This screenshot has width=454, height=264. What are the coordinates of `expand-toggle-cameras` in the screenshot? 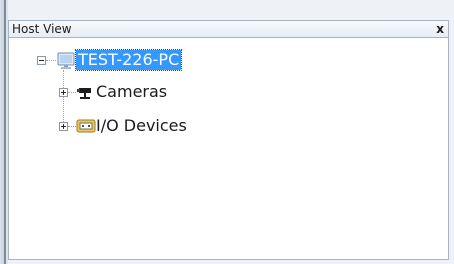 It's located at (63, 92).